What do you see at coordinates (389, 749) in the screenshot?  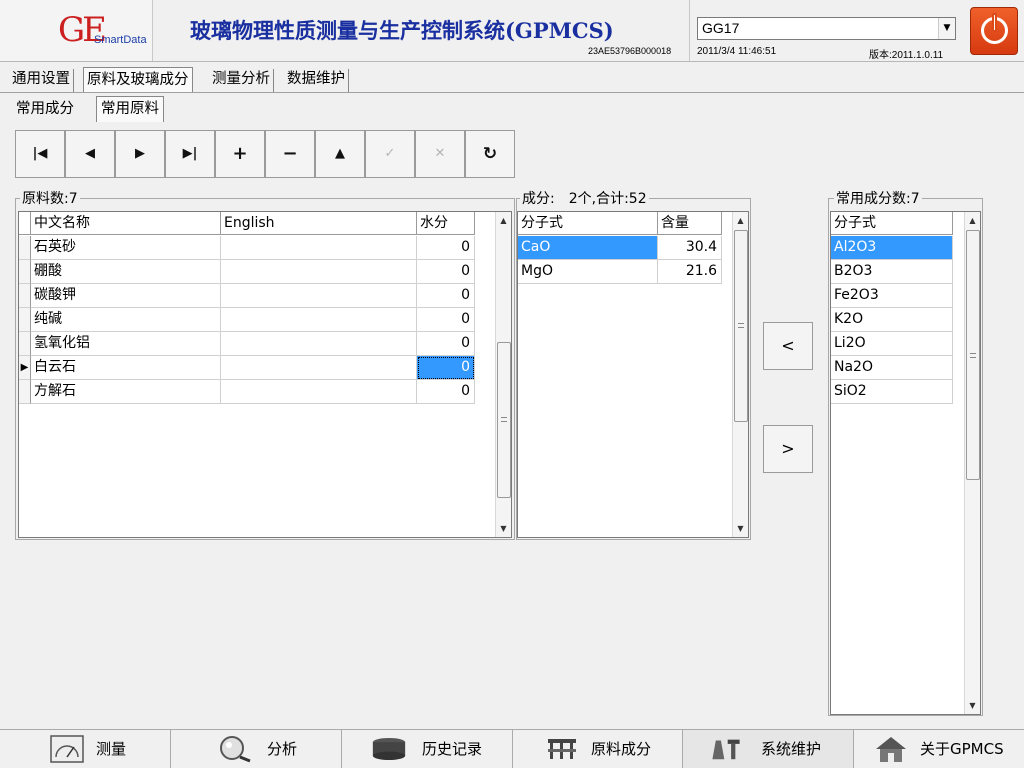 I see `database-icon` at bounding box center [389, 749].